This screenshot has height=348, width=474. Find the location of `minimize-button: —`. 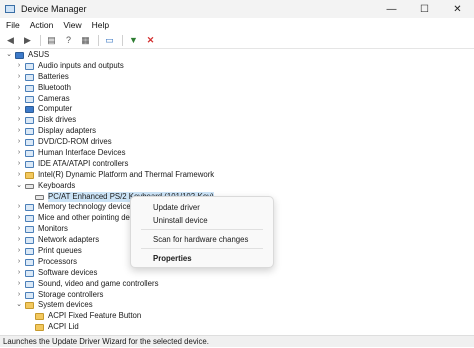

minimize-button: — is located at coordinates (391, 9).